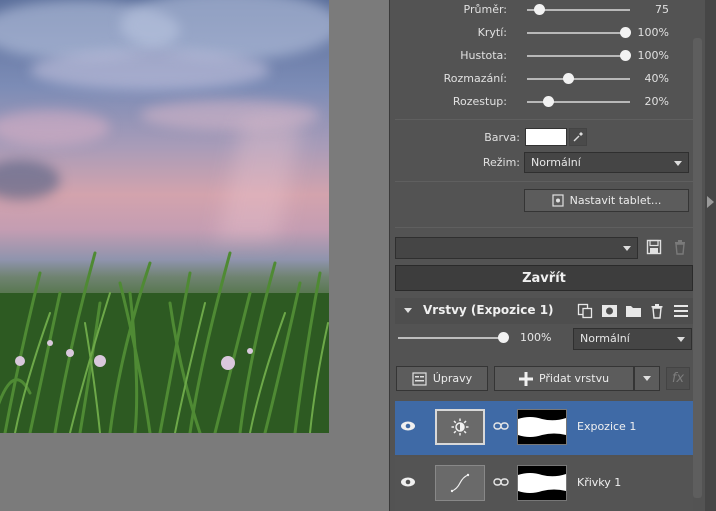 The image size is (716, 511). What do you see at coordinates (483, 55) in the screenshot?
I see `slider-label: Hustota:` at bounding box center [483, 55].